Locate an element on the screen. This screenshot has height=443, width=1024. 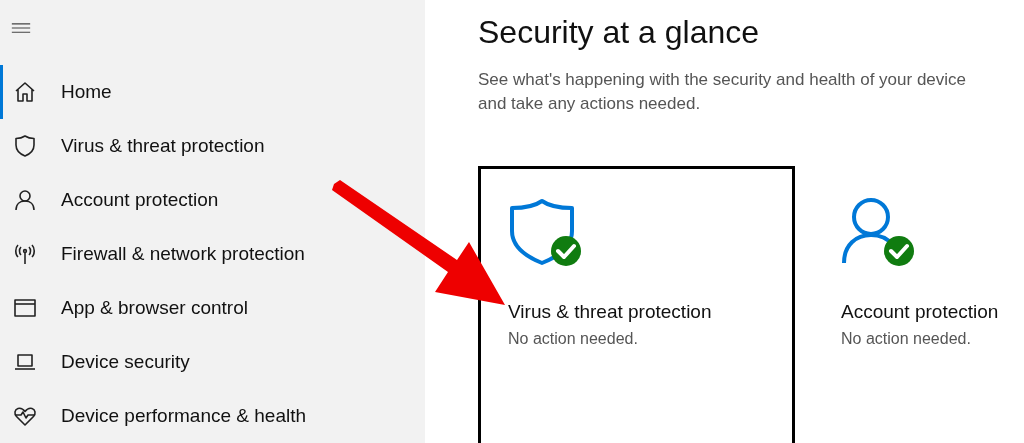
menu-icon is located at coordinates (21, 28).